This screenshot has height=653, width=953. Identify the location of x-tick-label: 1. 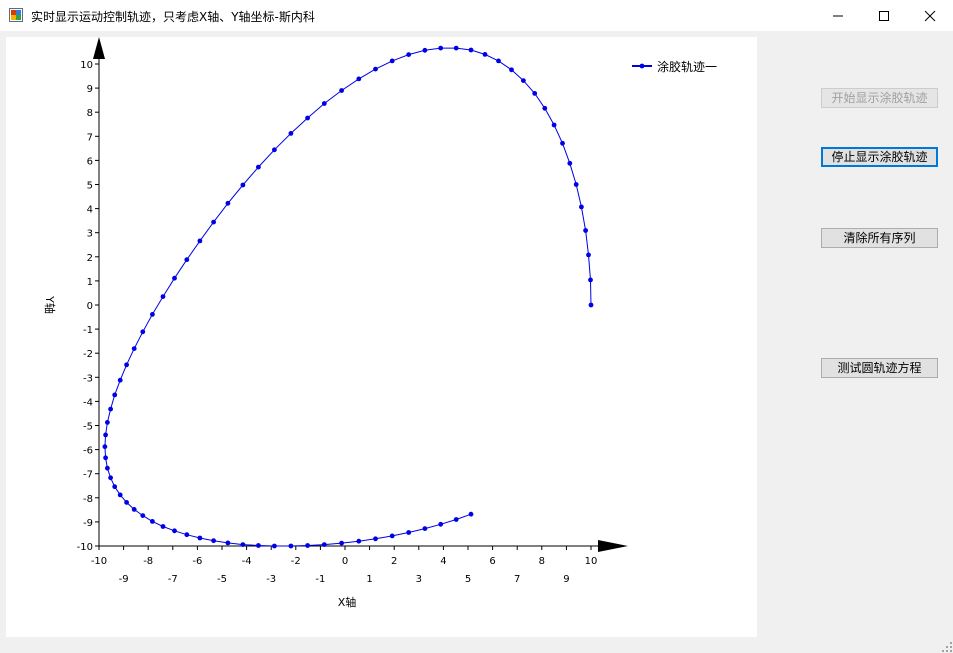
(369, 579).